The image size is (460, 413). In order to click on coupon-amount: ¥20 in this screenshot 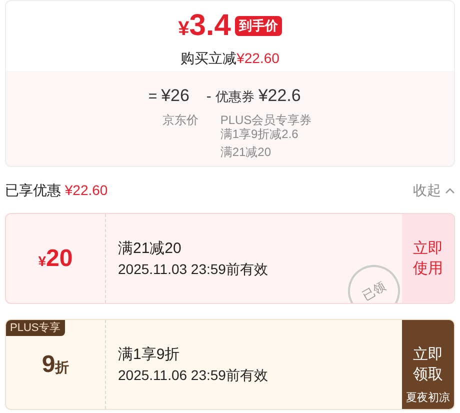, I will do `click(55, 259)`.